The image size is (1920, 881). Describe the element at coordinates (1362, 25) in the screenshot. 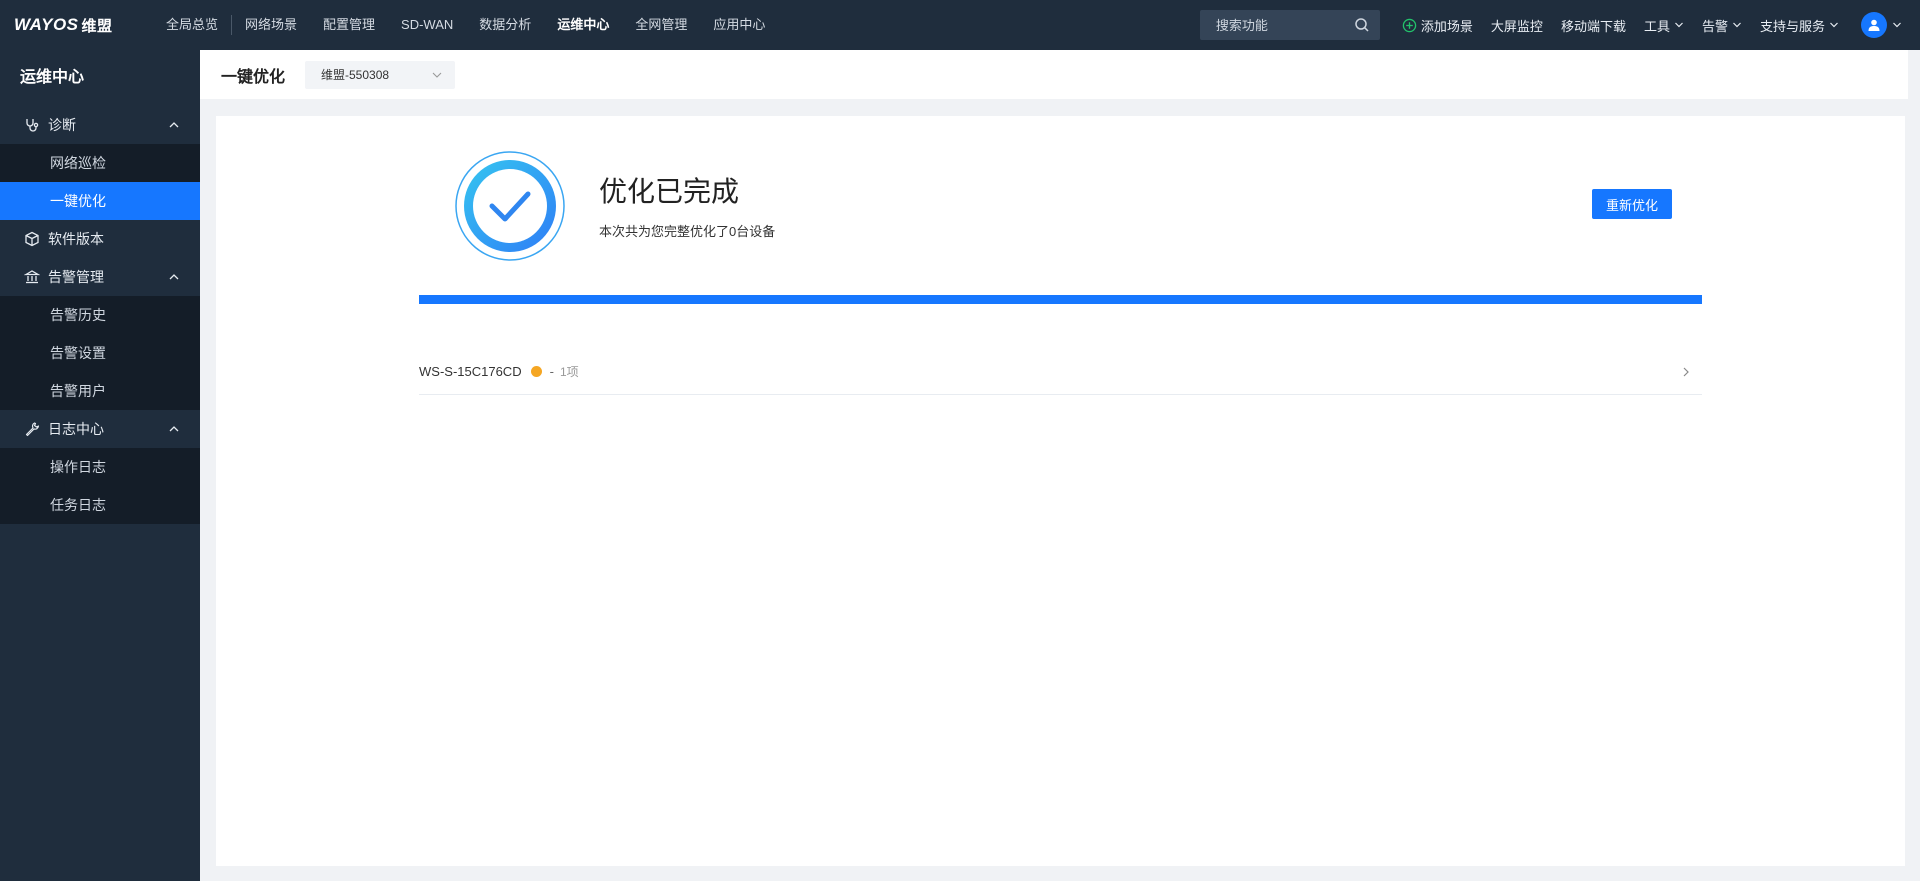

I see `search-icon` at that location.